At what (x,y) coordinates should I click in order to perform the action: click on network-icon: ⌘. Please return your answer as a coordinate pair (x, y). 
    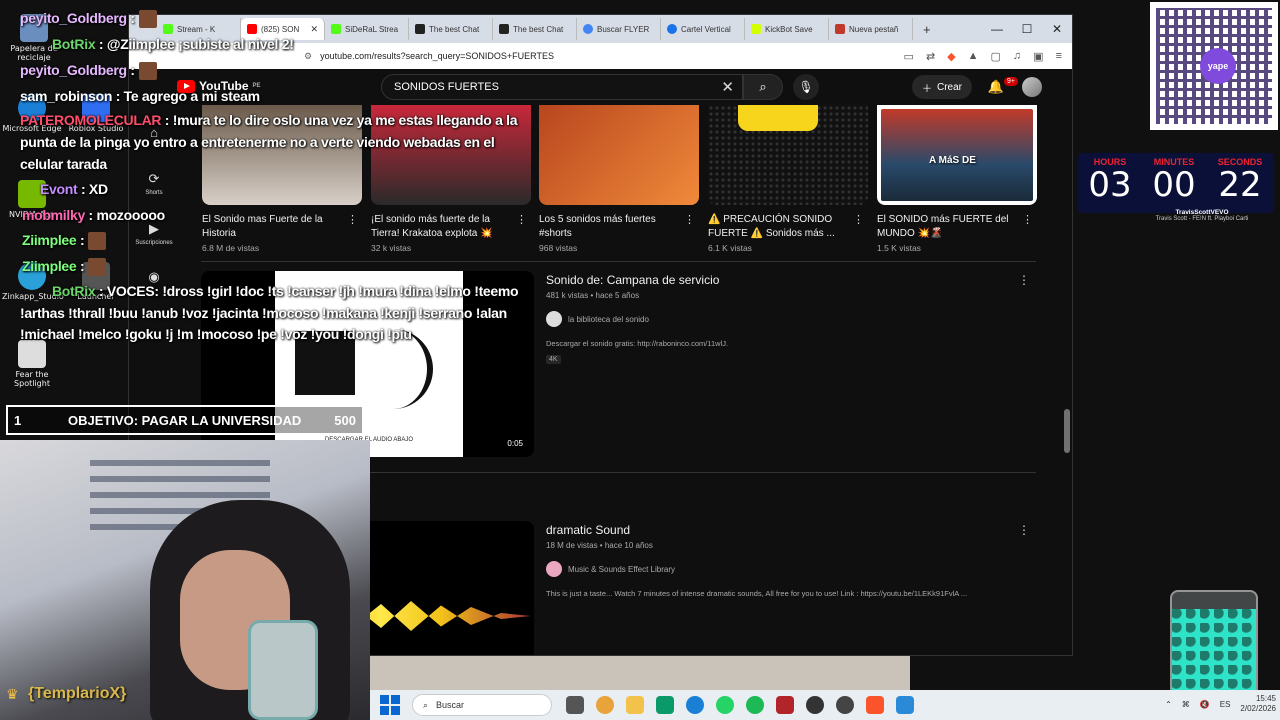
    Looking at the image, I should click on (1186, 704).